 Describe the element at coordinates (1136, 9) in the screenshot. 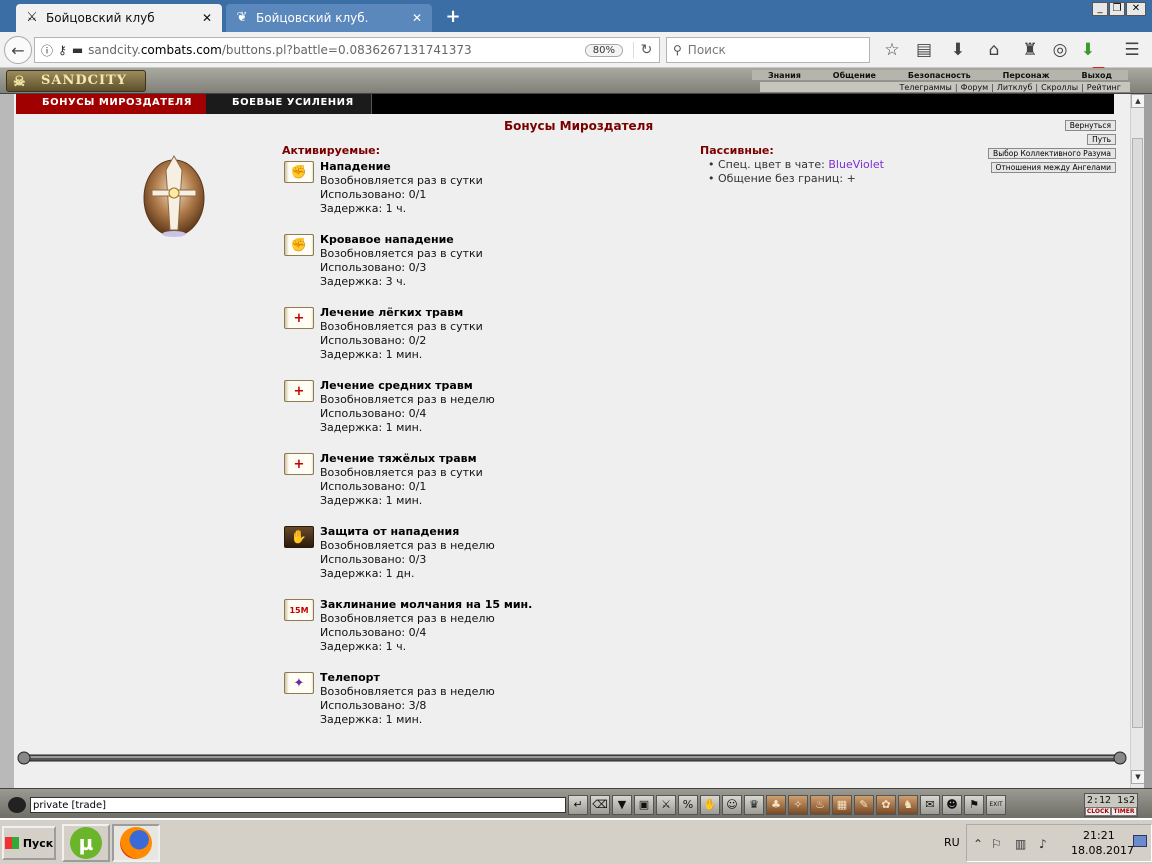

I see `window-close-icon: ✕` at that location.